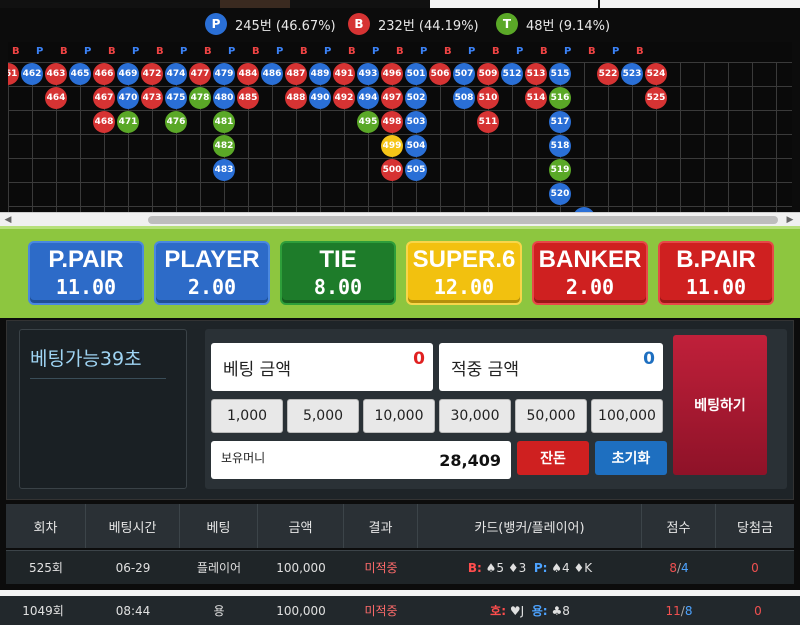 Image resolution: width=800 pixels, height=625 pixels. Describe the element at coordinates (152, 98) in the screenshot. I see `road-result-ball: 473` at that location.